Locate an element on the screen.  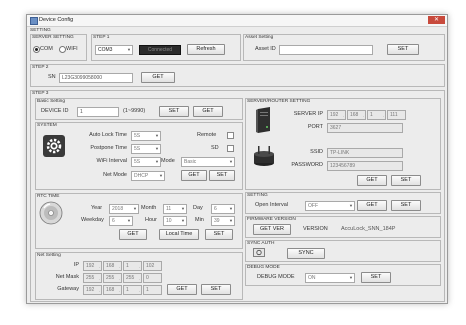
weekday-select: 6 ▼ is located at coordinates (121, 221).